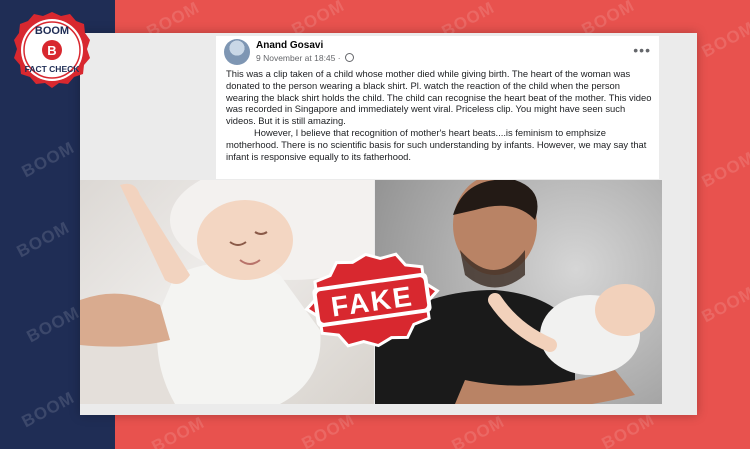 The image size is (750, 457). What do you see at coordinates (237, 52) in the screenshot?
I see `avatar` at bounding box center [237, 52].